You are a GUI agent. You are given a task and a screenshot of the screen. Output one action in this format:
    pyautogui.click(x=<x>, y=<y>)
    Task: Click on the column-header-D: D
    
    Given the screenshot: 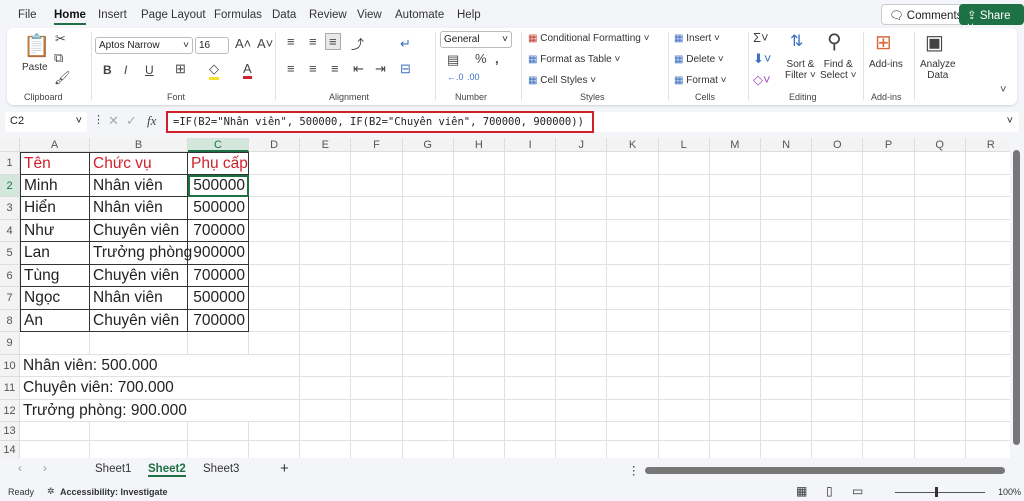 What is the action you would take?
    pyautogui.click(x=275, y=145)
    